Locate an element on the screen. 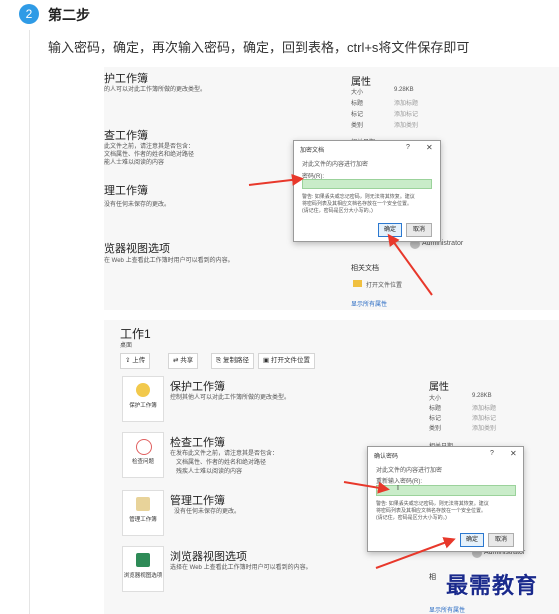 Image resolution: width=559 pixels, height=614 pixels. annotation-arrows is located at coordinates (340, 234).